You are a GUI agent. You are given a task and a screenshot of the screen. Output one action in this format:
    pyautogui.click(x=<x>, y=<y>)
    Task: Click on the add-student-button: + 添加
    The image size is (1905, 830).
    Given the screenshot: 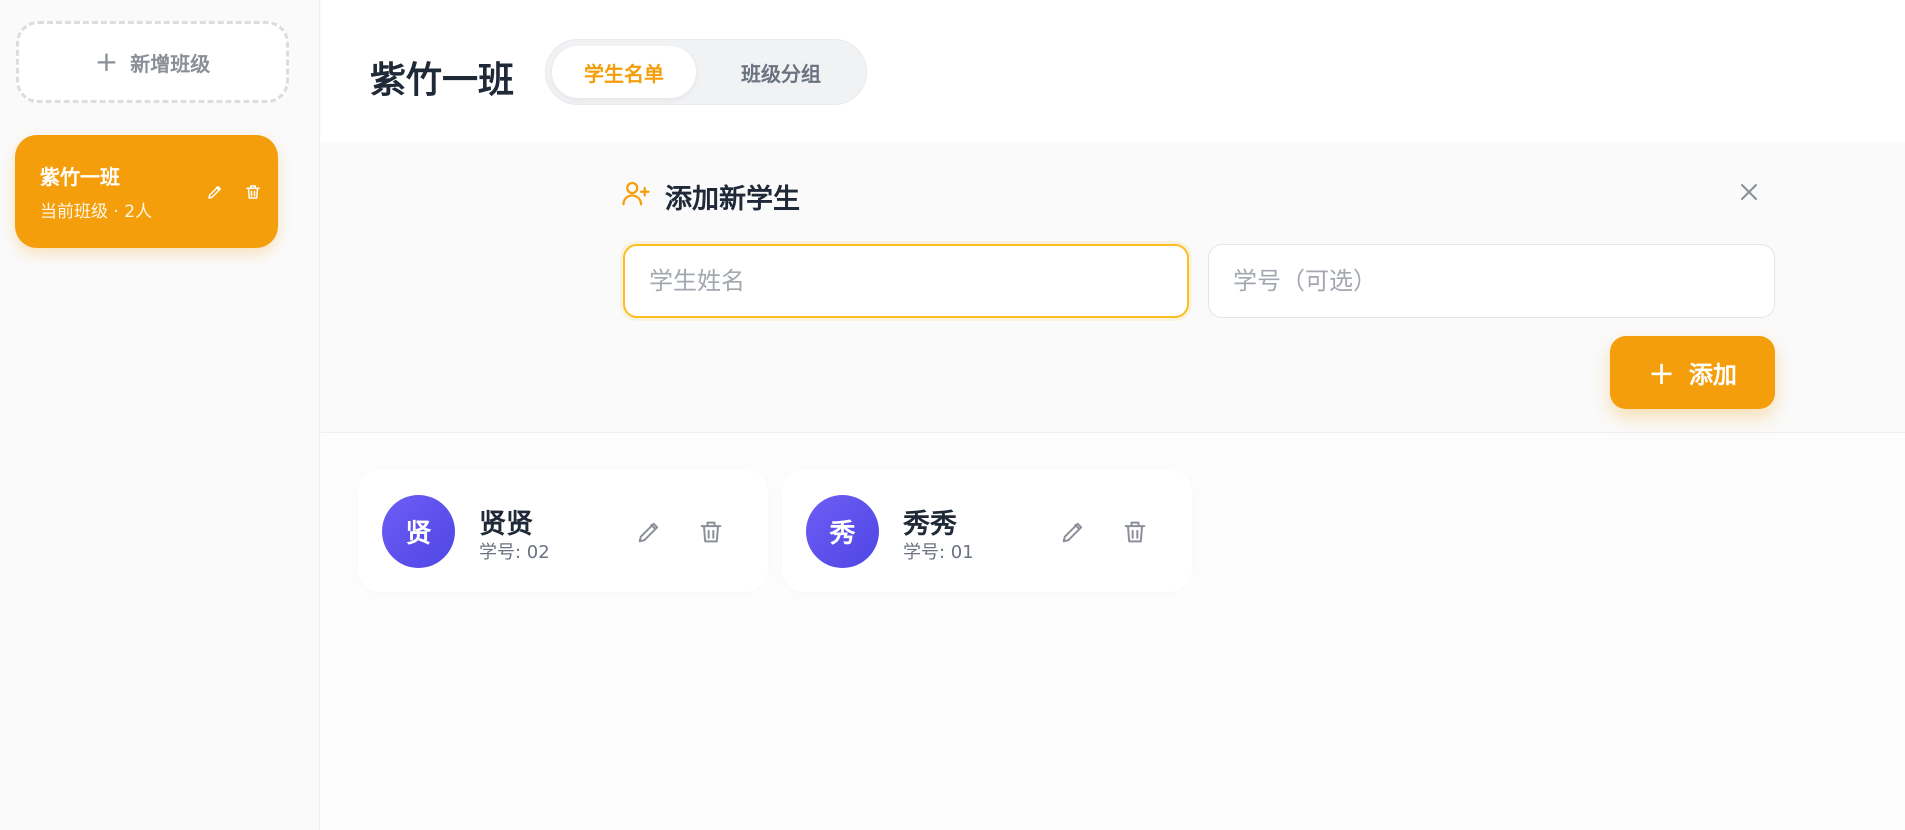 What is the action you would take?
    pyautogui.click(x=1692, y=372)
    